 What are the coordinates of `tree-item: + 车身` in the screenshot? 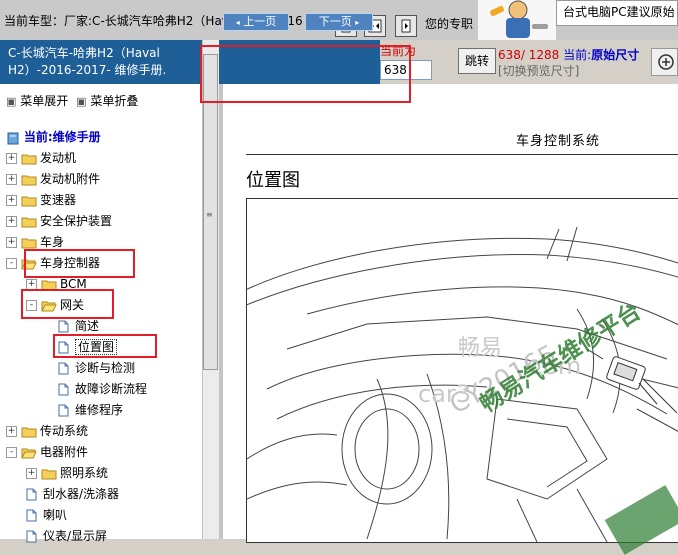 It's located at (35, 242).